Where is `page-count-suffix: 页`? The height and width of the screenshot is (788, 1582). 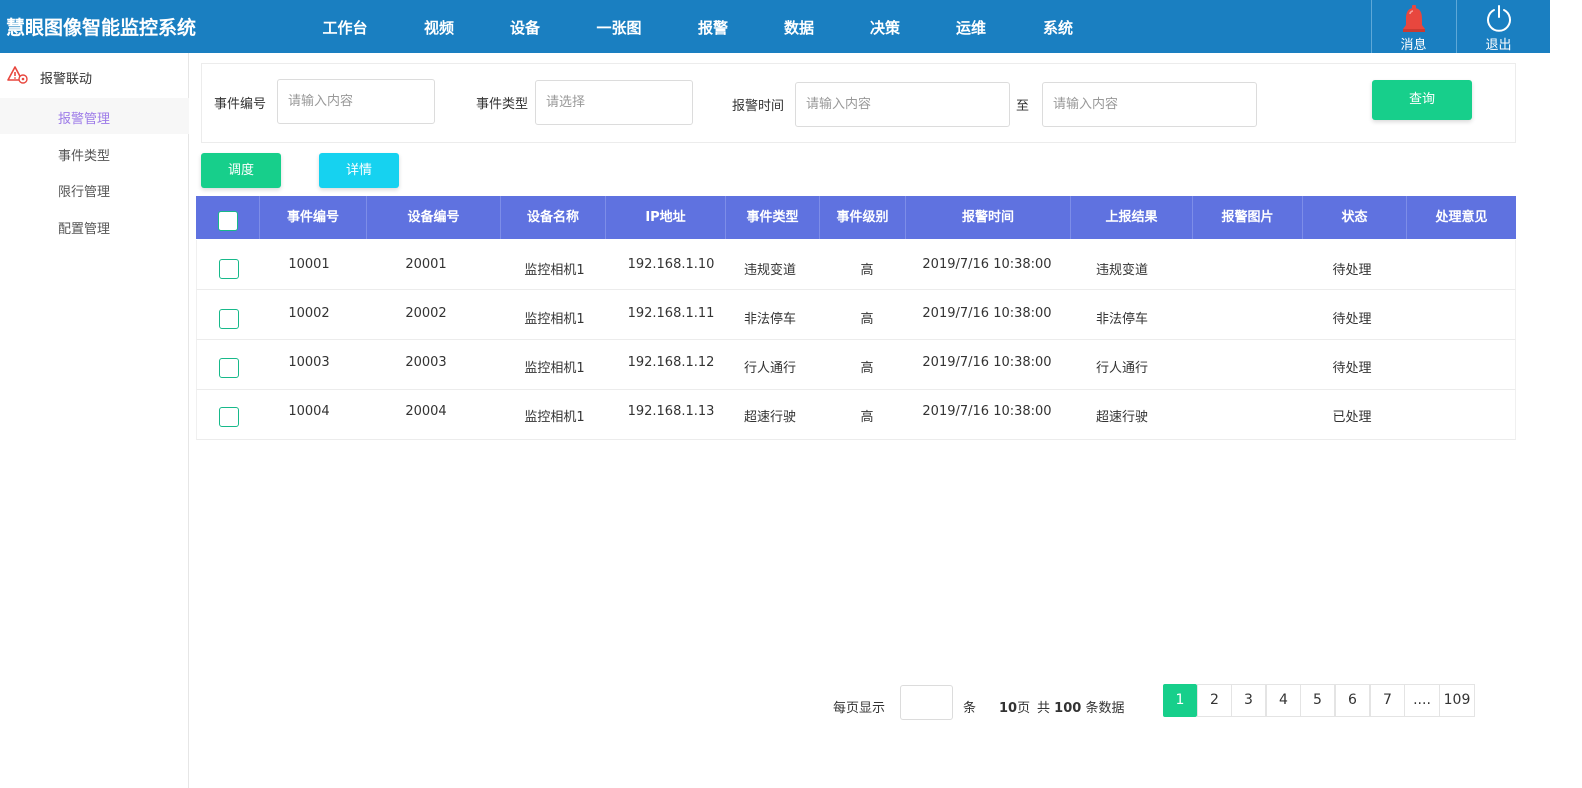
page-count-suffix: 页 is located at coordinates (1024, 708).